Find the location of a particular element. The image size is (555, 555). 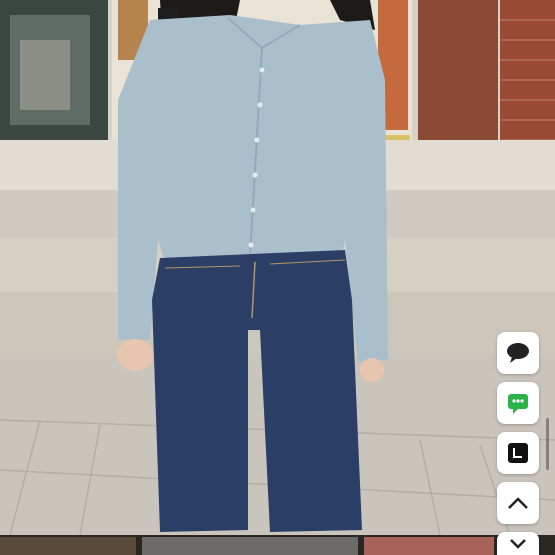

chat-button is located at coordinates (518, 353).